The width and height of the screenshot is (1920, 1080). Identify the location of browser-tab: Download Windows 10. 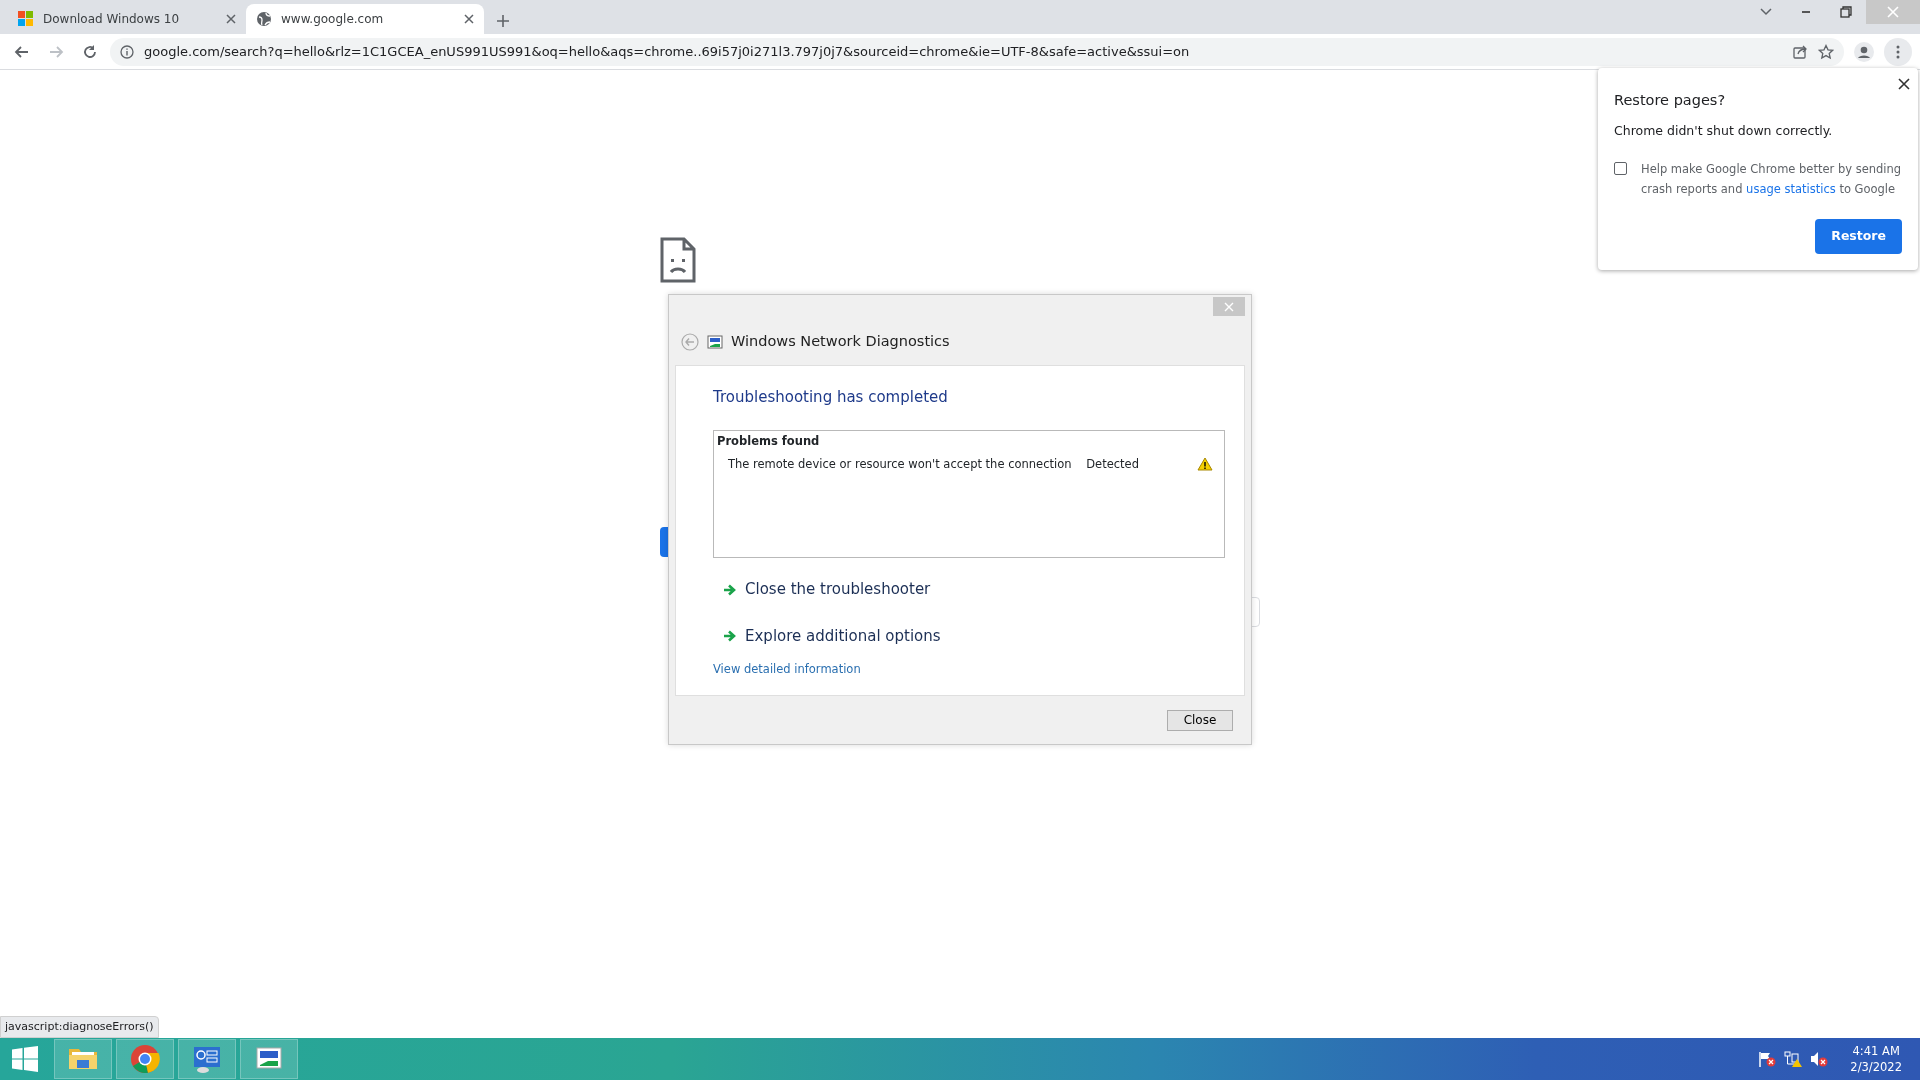
(127, 19).